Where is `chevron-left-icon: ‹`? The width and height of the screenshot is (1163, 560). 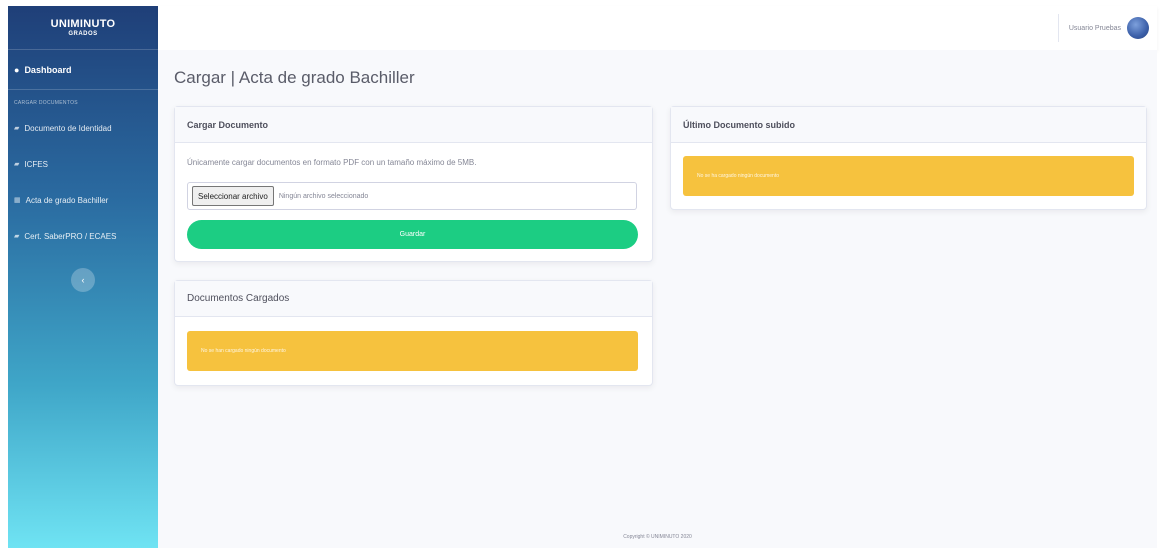
chevron-left-icon: ‹ is located at coordinates (83, 280).